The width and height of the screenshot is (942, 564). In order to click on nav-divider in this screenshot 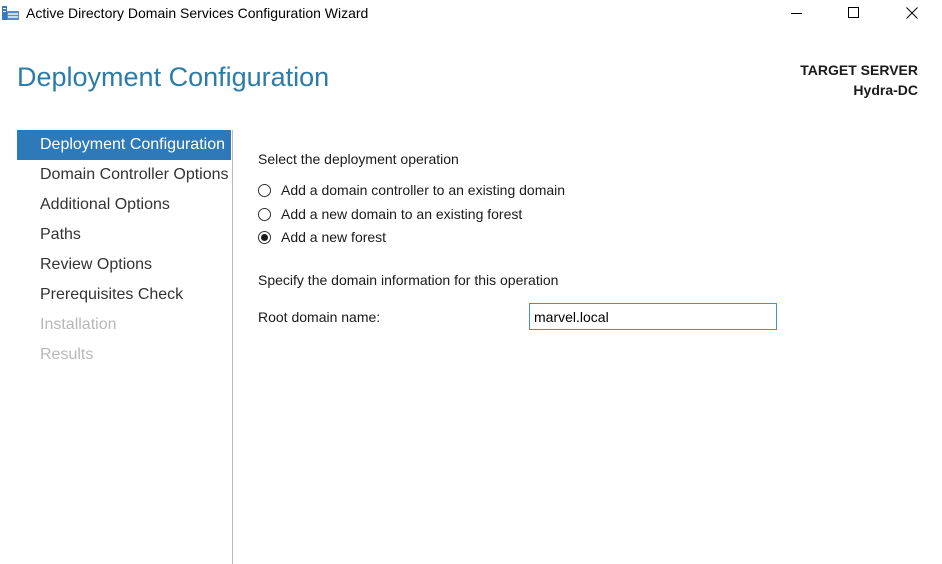, I will do `click(232, 347)`.